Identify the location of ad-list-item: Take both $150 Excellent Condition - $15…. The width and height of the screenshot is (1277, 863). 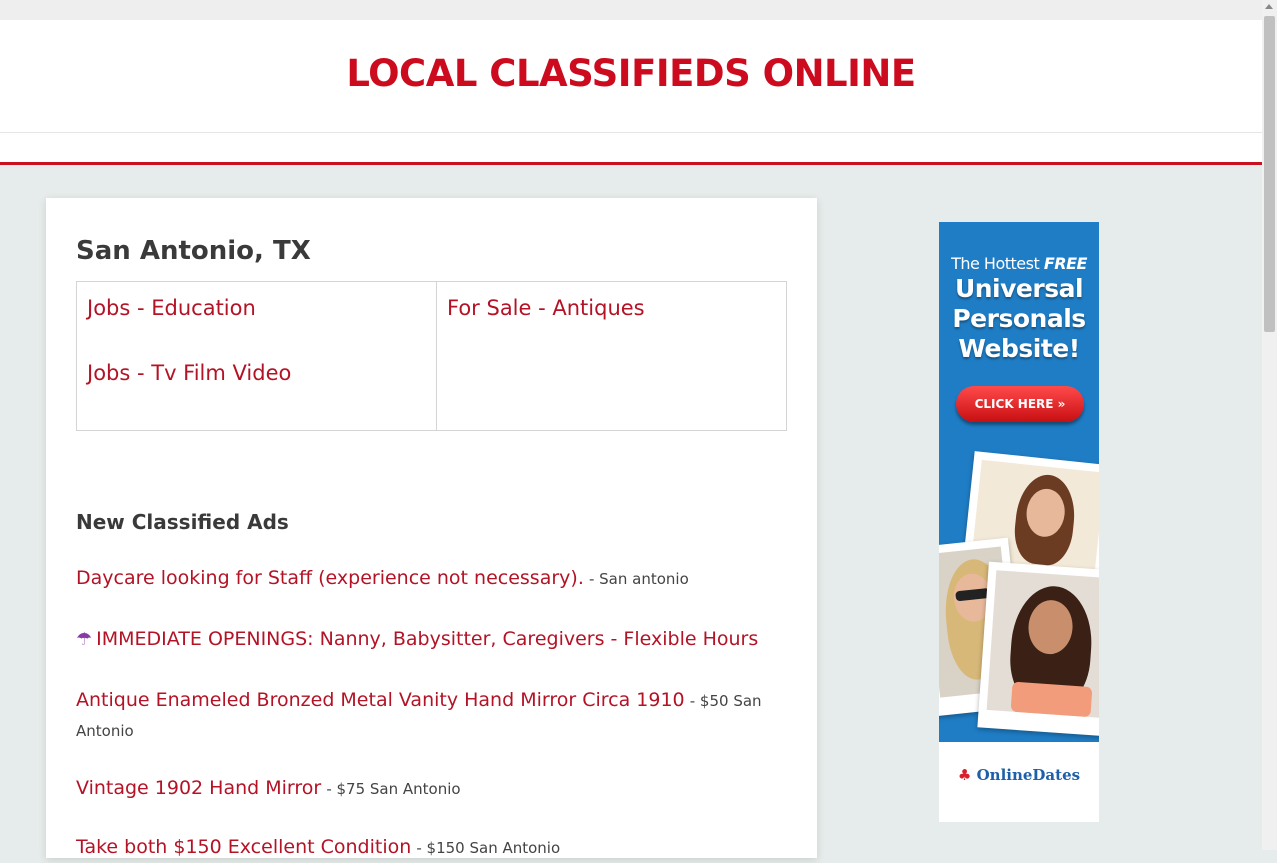
(426, 847).